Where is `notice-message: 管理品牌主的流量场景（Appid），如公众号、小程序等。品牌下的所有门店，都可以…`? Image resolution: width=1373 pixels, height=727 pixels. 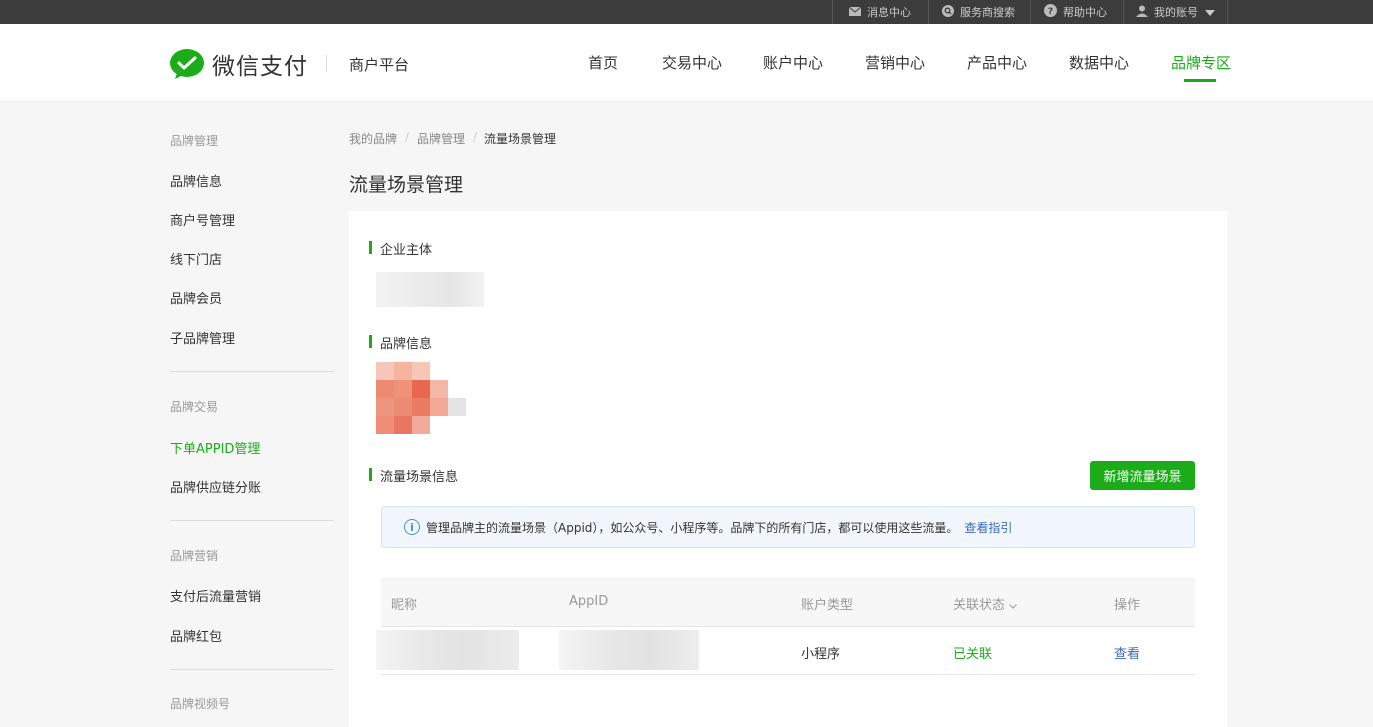 notice-message: 管理品牌主的流量场景（Appid），如公众号、小程序等。品牌下的所有门店，都可以… is located at coordinates (692, 528).